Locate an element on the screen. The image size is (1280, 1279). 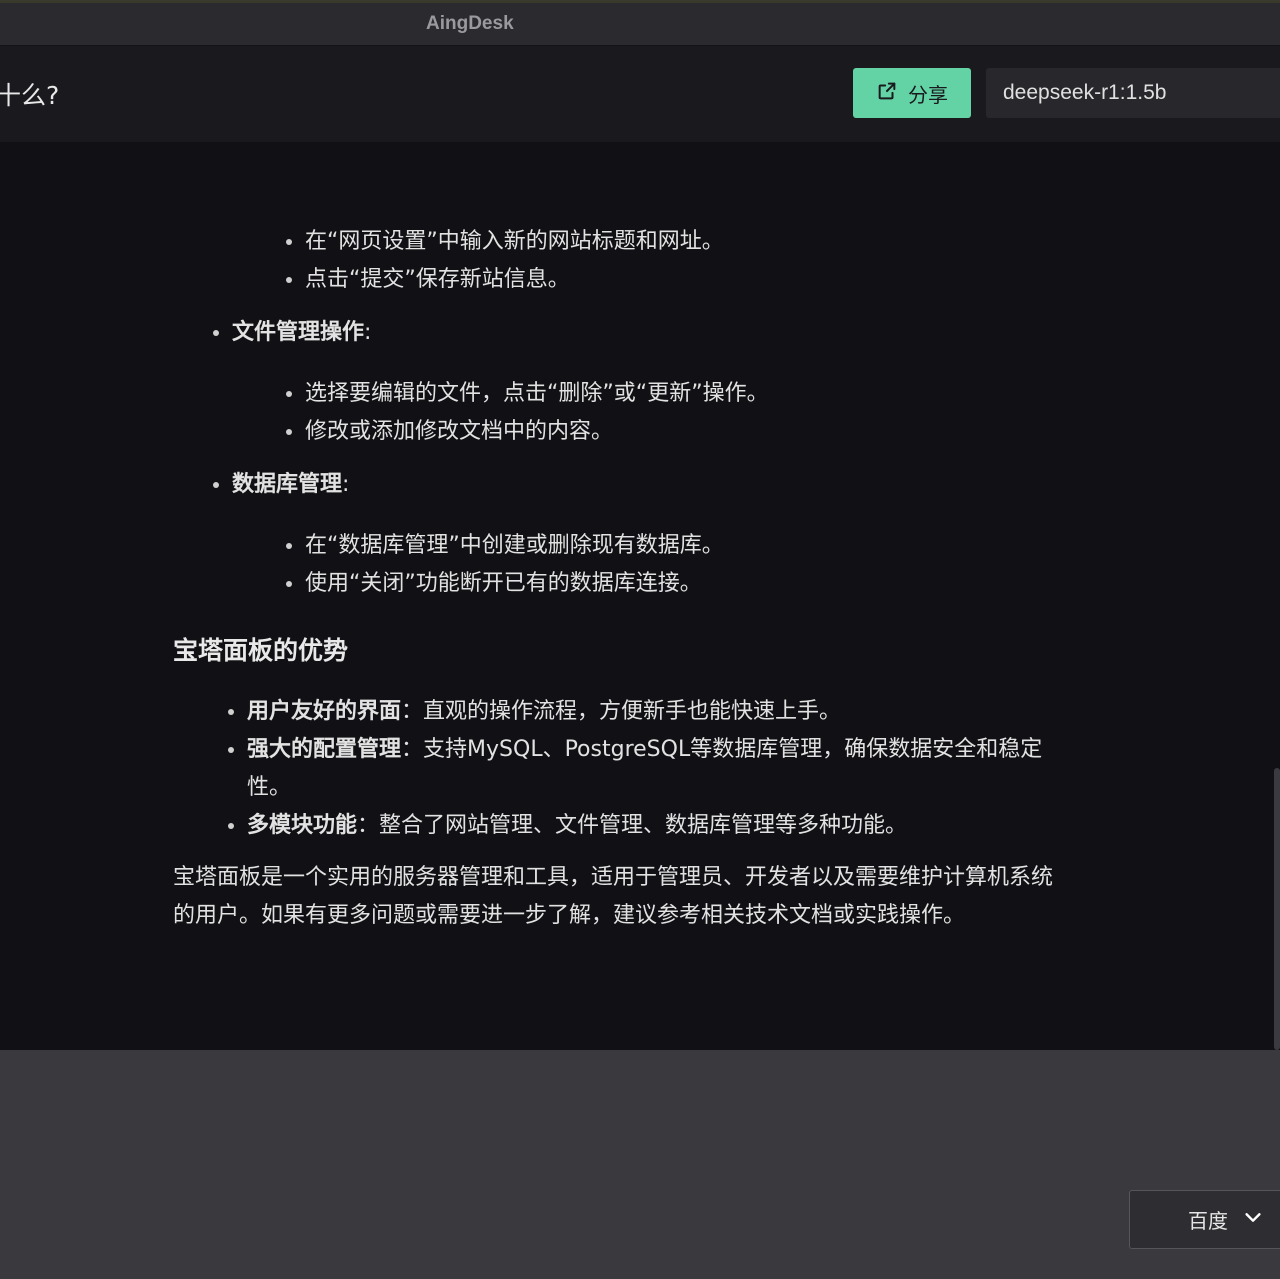
section-heading: 宝塔面板的优势 is located at coordinates (261, 650).